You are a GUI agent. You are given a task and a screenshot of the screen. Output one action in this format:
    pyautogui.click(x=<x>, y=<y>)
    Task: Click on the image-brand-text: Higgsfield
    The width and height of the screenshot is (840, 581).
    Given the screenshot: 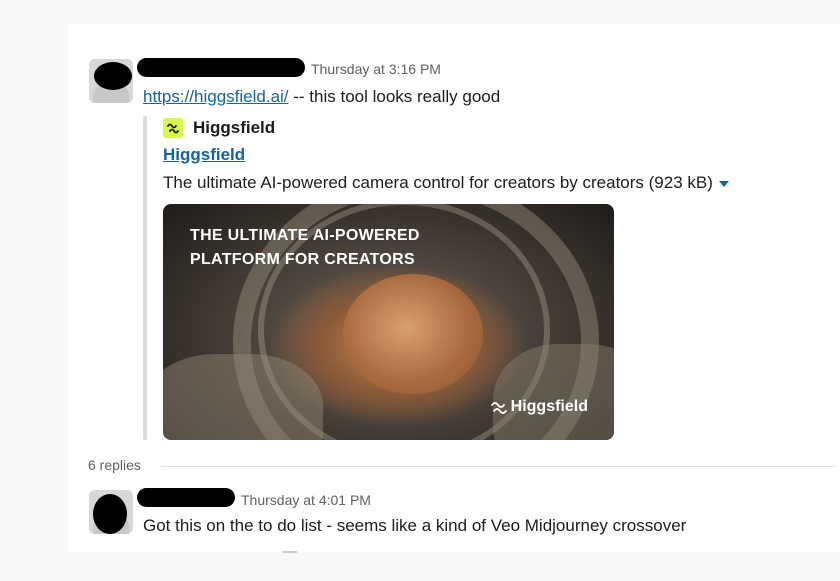 What is the action you would take?
    pyautogui.click(x=549, y=406)
    